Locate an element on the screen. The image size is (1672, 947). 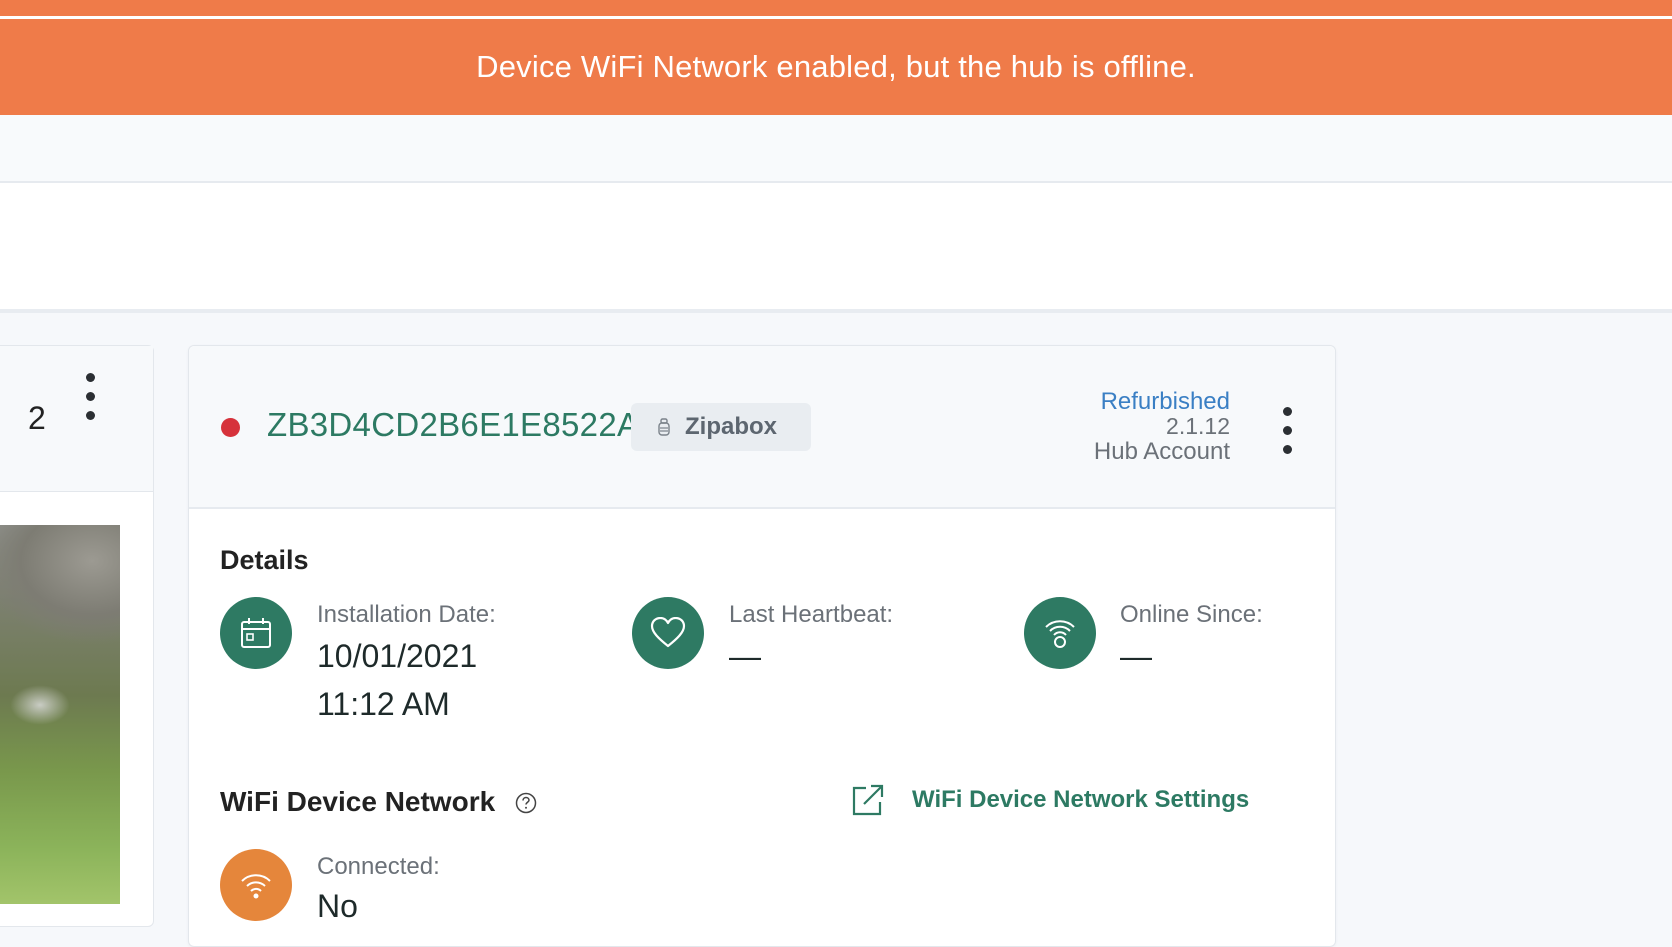
firmware-version: 2.1.12 is located at coordinates (1198, 426).